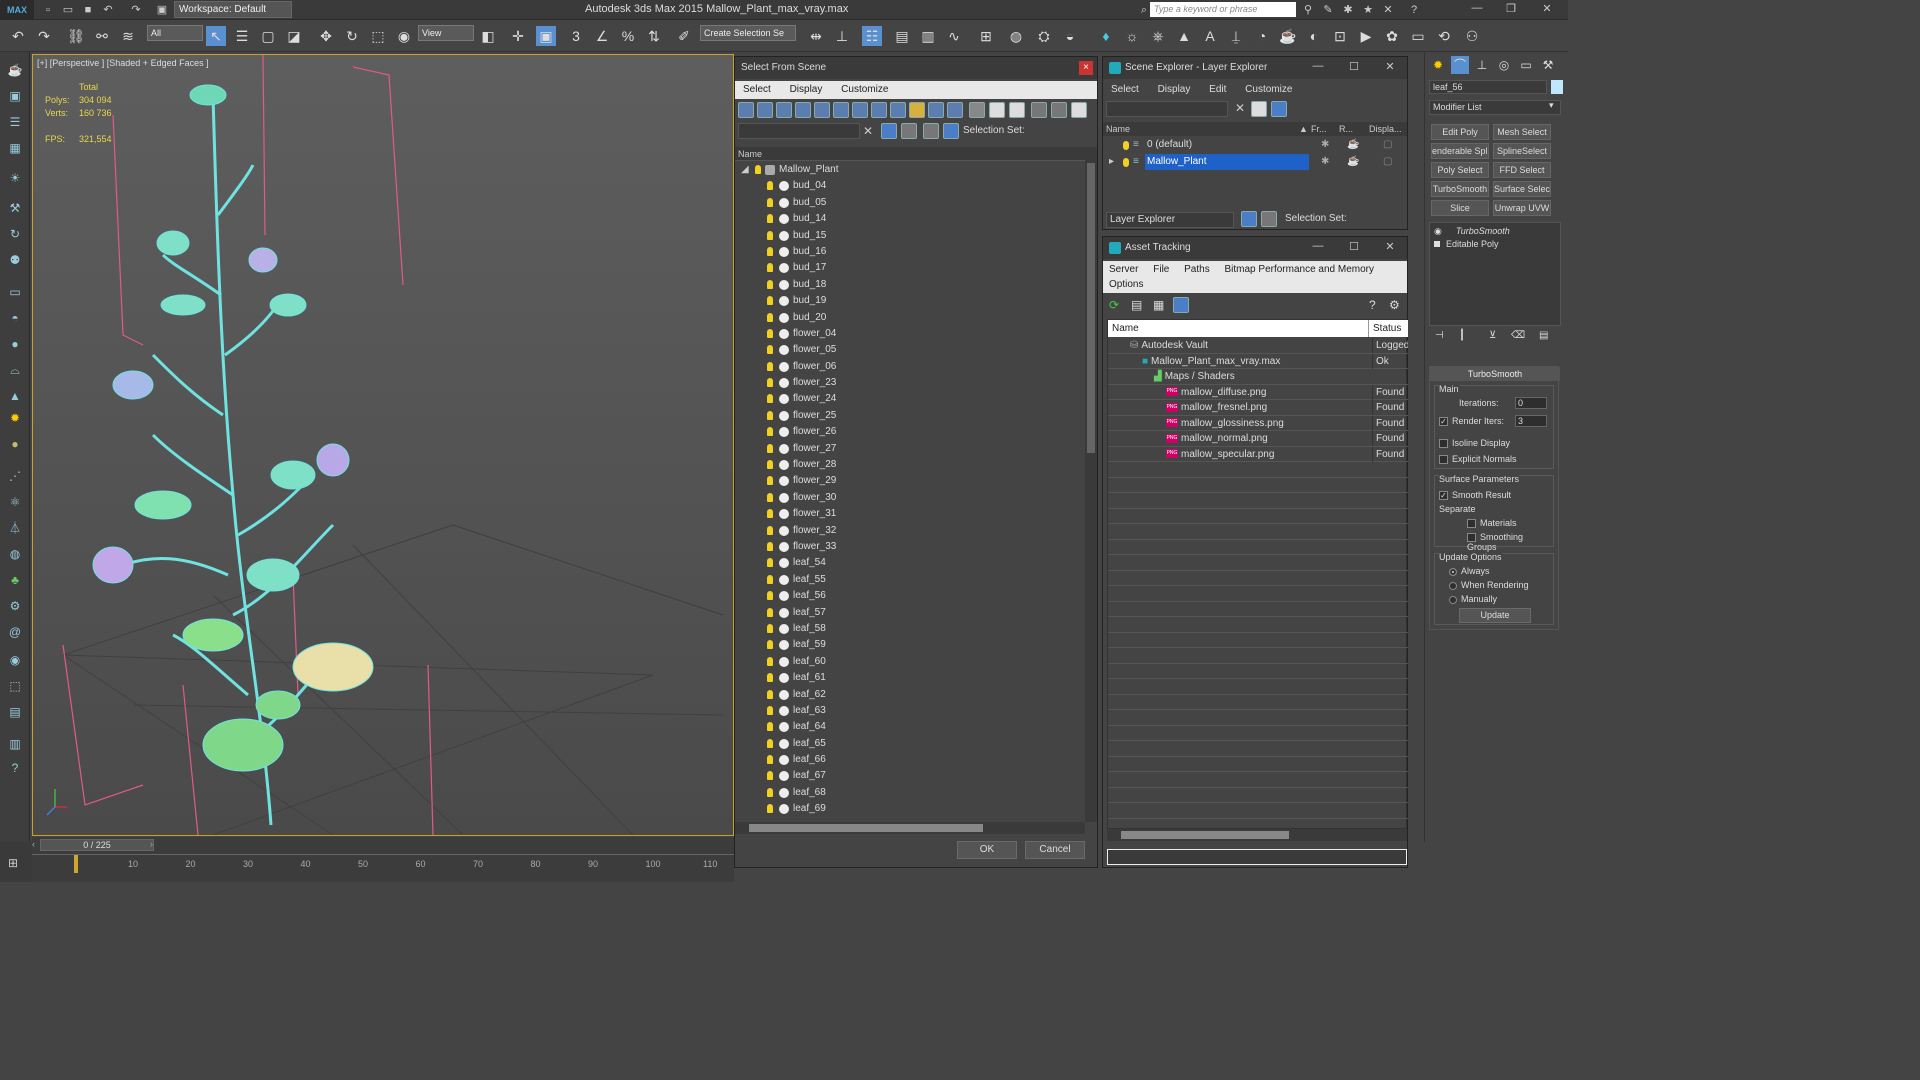 The height and width of the screenshot is (1080, 1920). What do you see at coordinates (1437, 244) in the screenshot?
I see `expand-box-icon` at bounding box center [1437, 244].